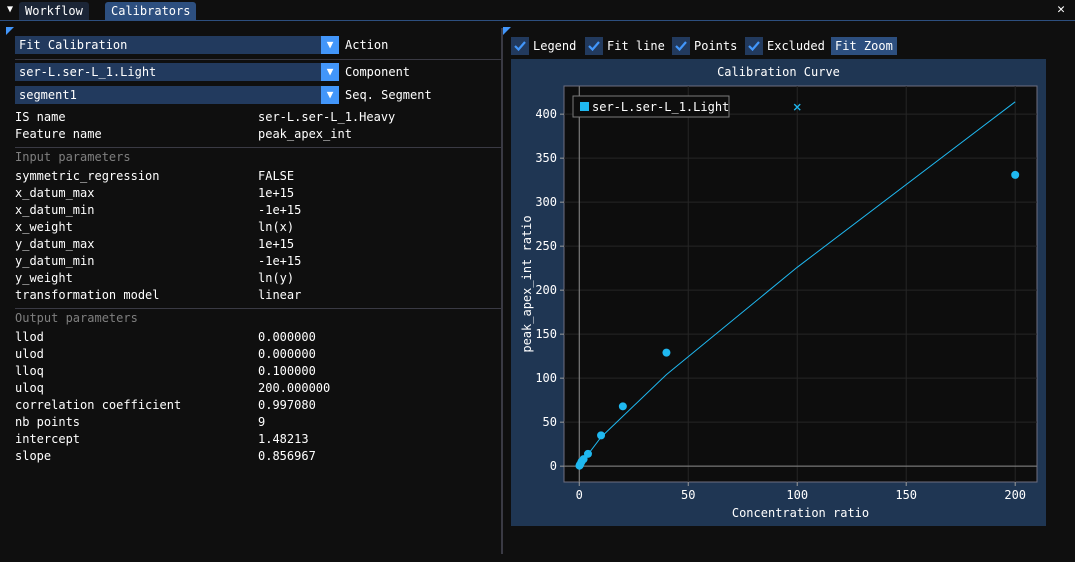  What do you see at coordinates (864, 46) in the screenshot?
I see `fit-zoom-button: Fit Zoom` at bounding box center [864, 46].